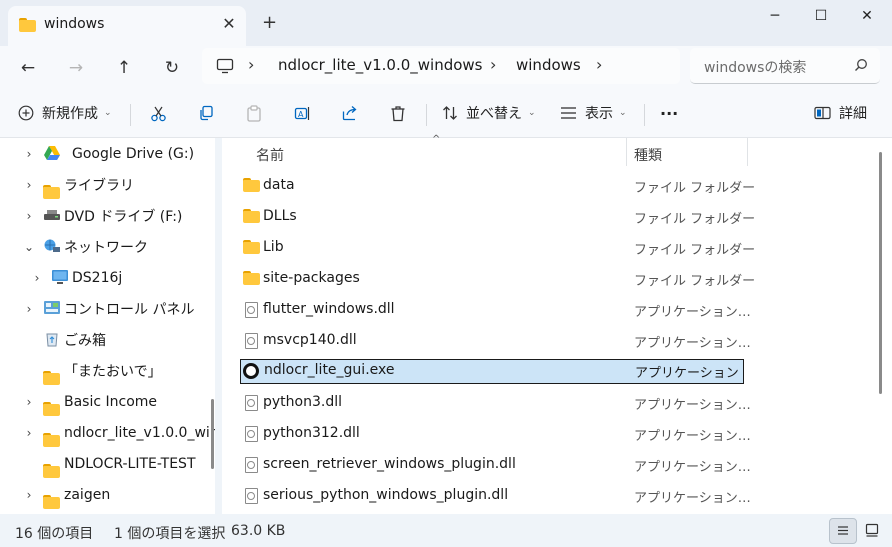  I want to click on file-row-ndlocr-lite-gui-exe: ndlocr_lite_gui.exe アプリケーション, so click(492, 371).